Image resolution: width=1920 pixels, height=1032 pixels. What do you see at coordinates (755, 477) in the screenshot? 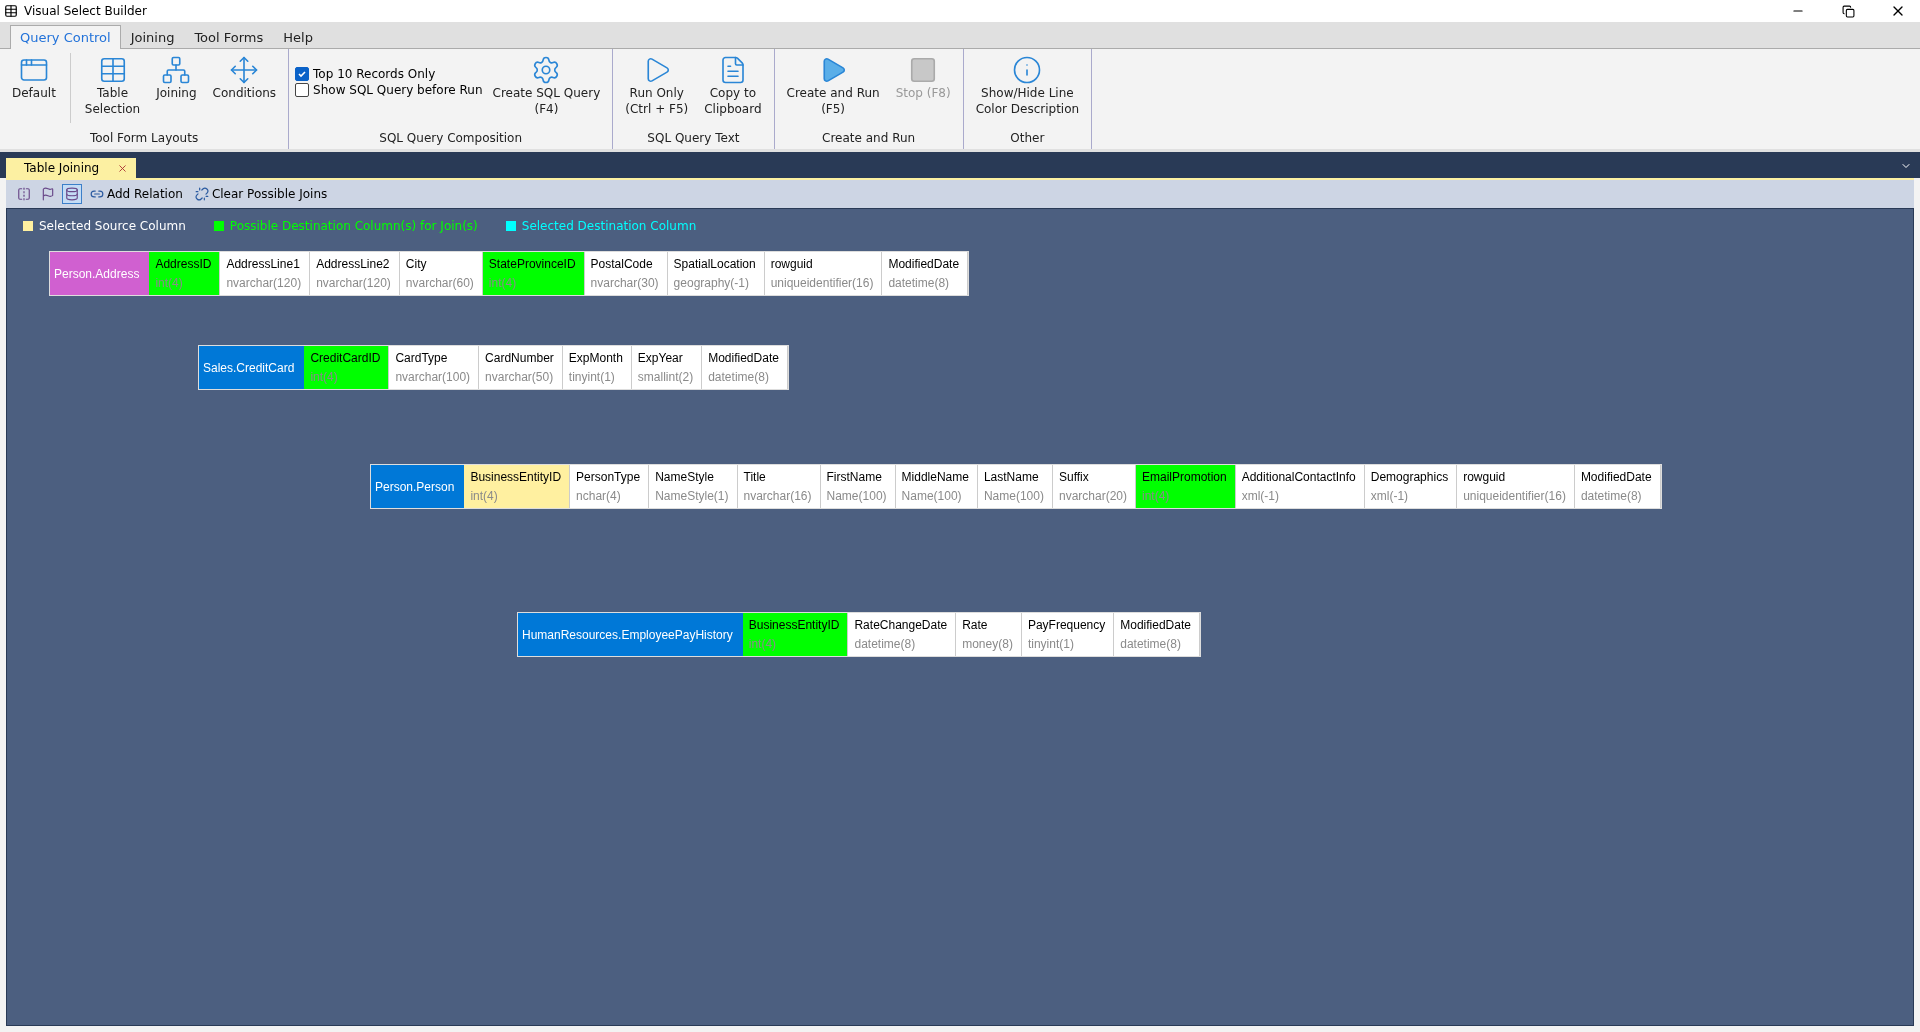
I see `column-name: Title` at bounding box center [755, 477].